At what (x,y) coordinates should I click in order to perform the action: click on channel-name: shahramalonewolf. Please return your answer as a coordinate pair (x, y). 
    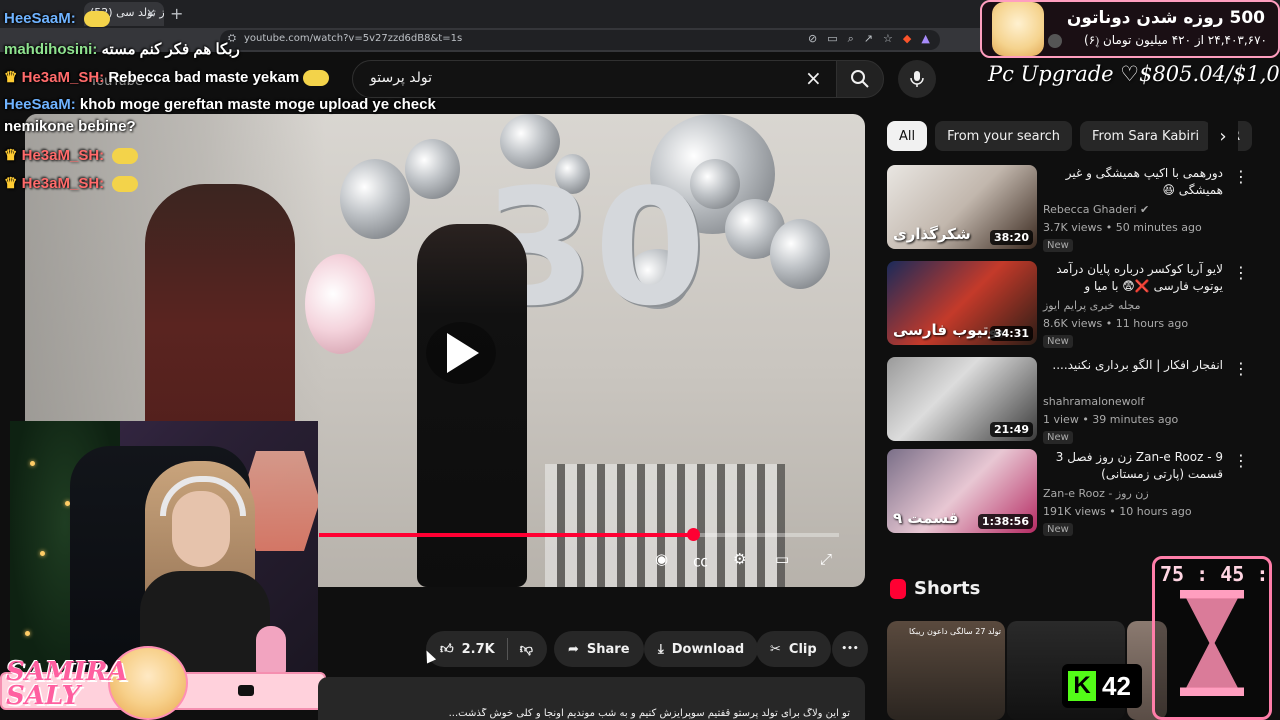
    Looking at the image, I should click on (1093, 401).